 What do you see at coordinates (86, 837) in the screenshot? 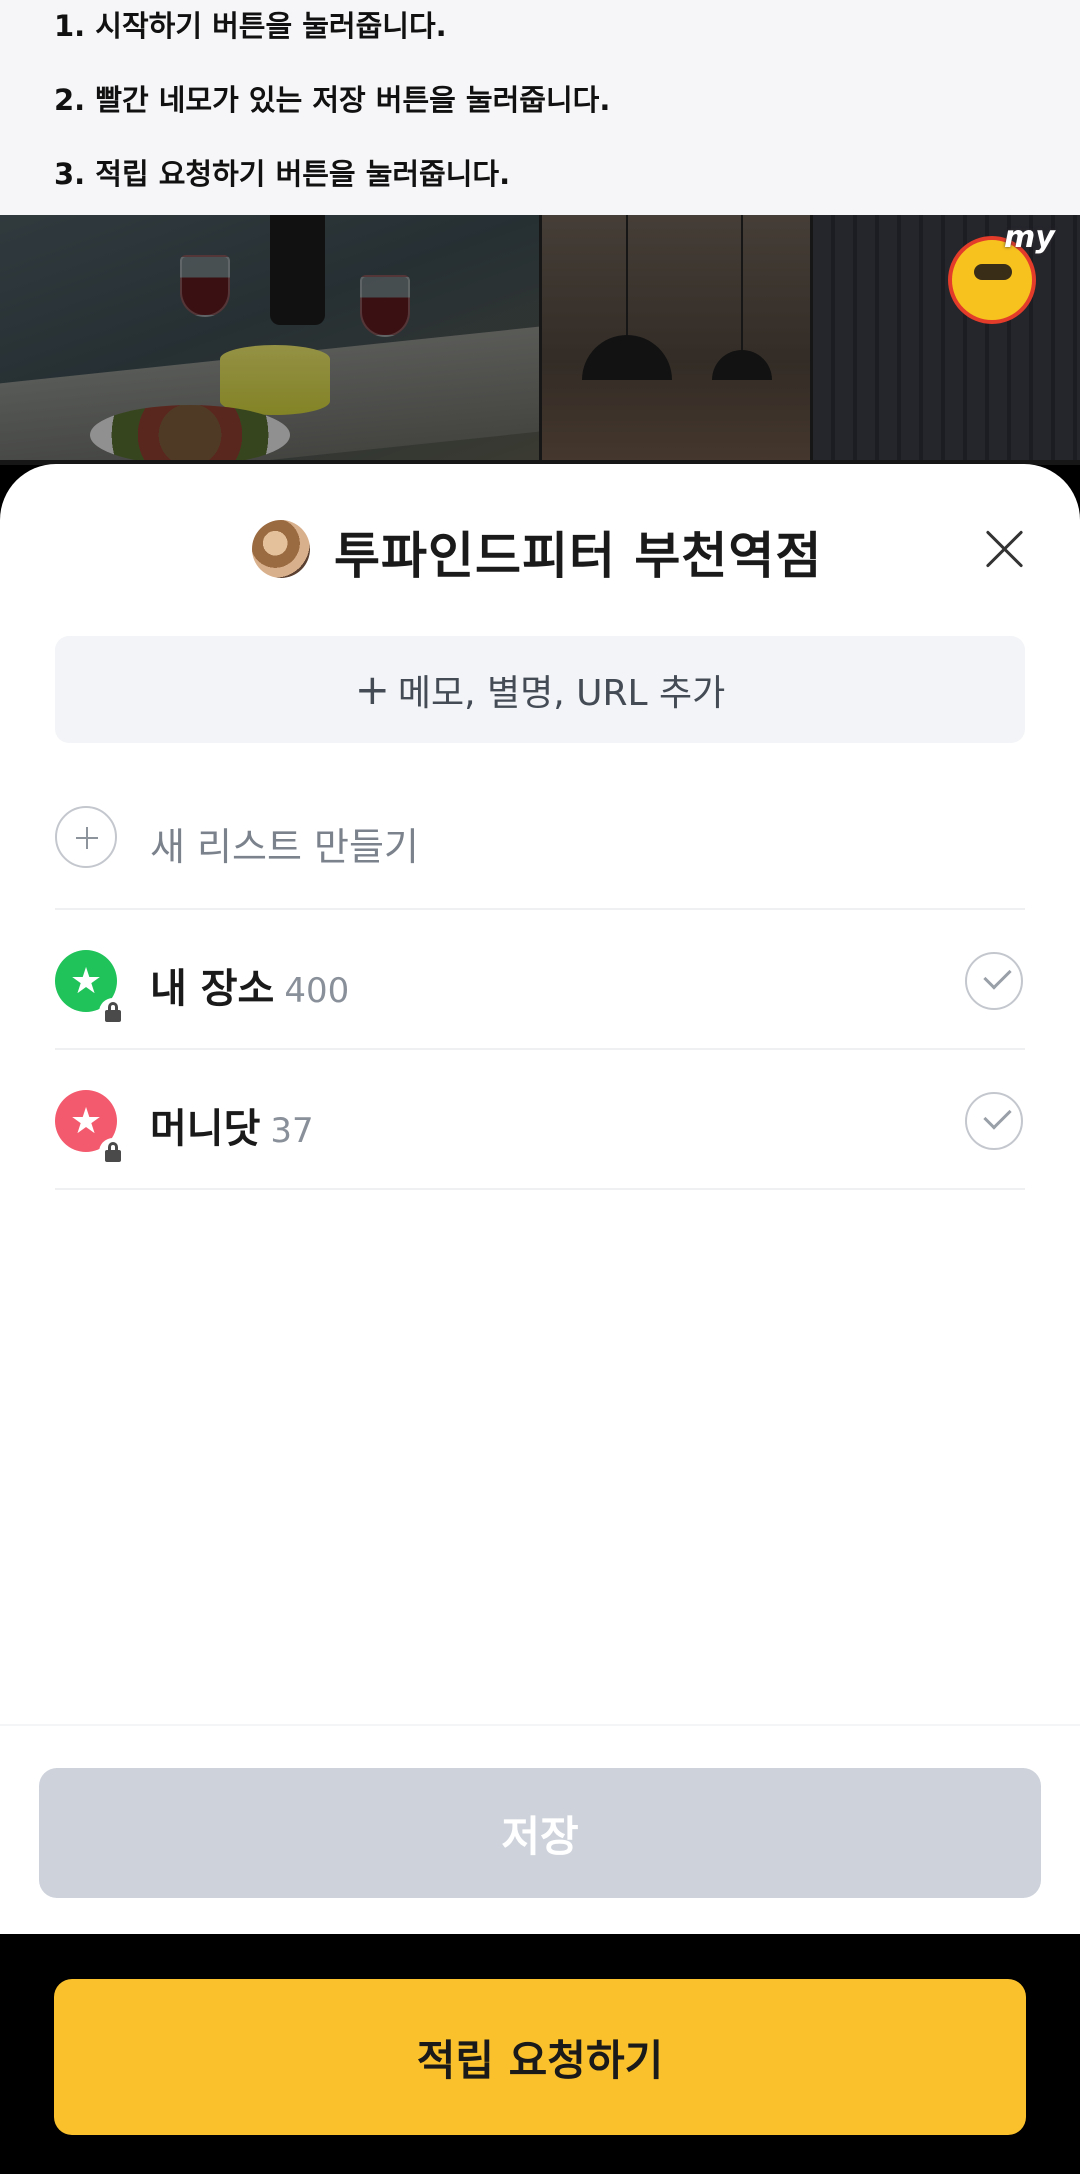
I see `circle-plus-icon` at bounding box center [86, 837].